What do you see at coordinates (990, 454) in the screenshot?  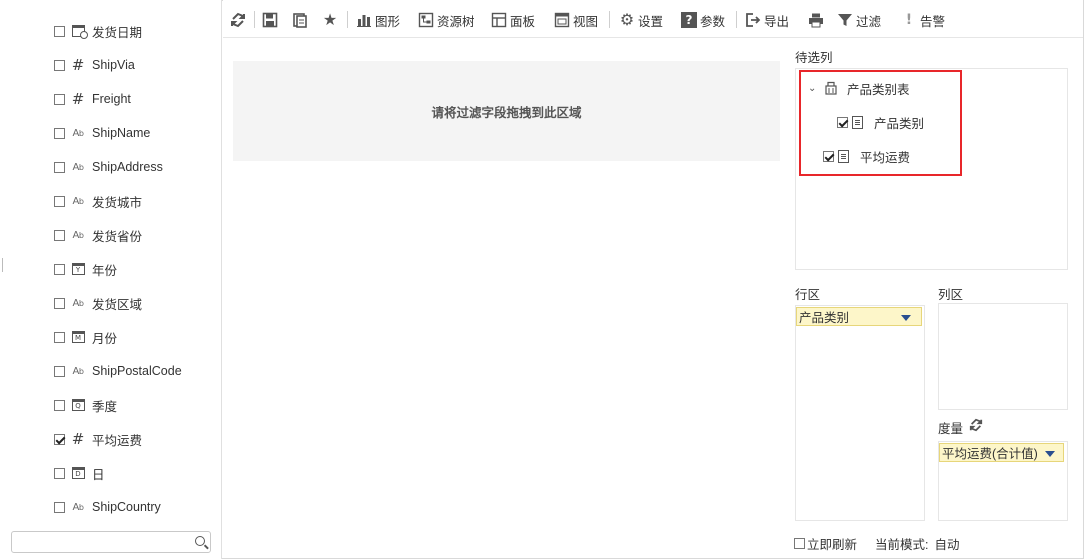 I see `measure-field-label: 平均运费(合计值)` at bounding box center [990, 454].